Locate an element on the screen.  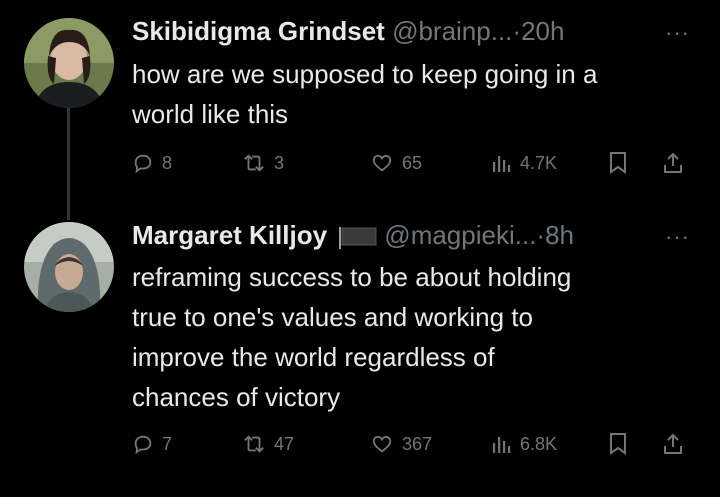
like-count: 65 is located at coordinates (412, 162).